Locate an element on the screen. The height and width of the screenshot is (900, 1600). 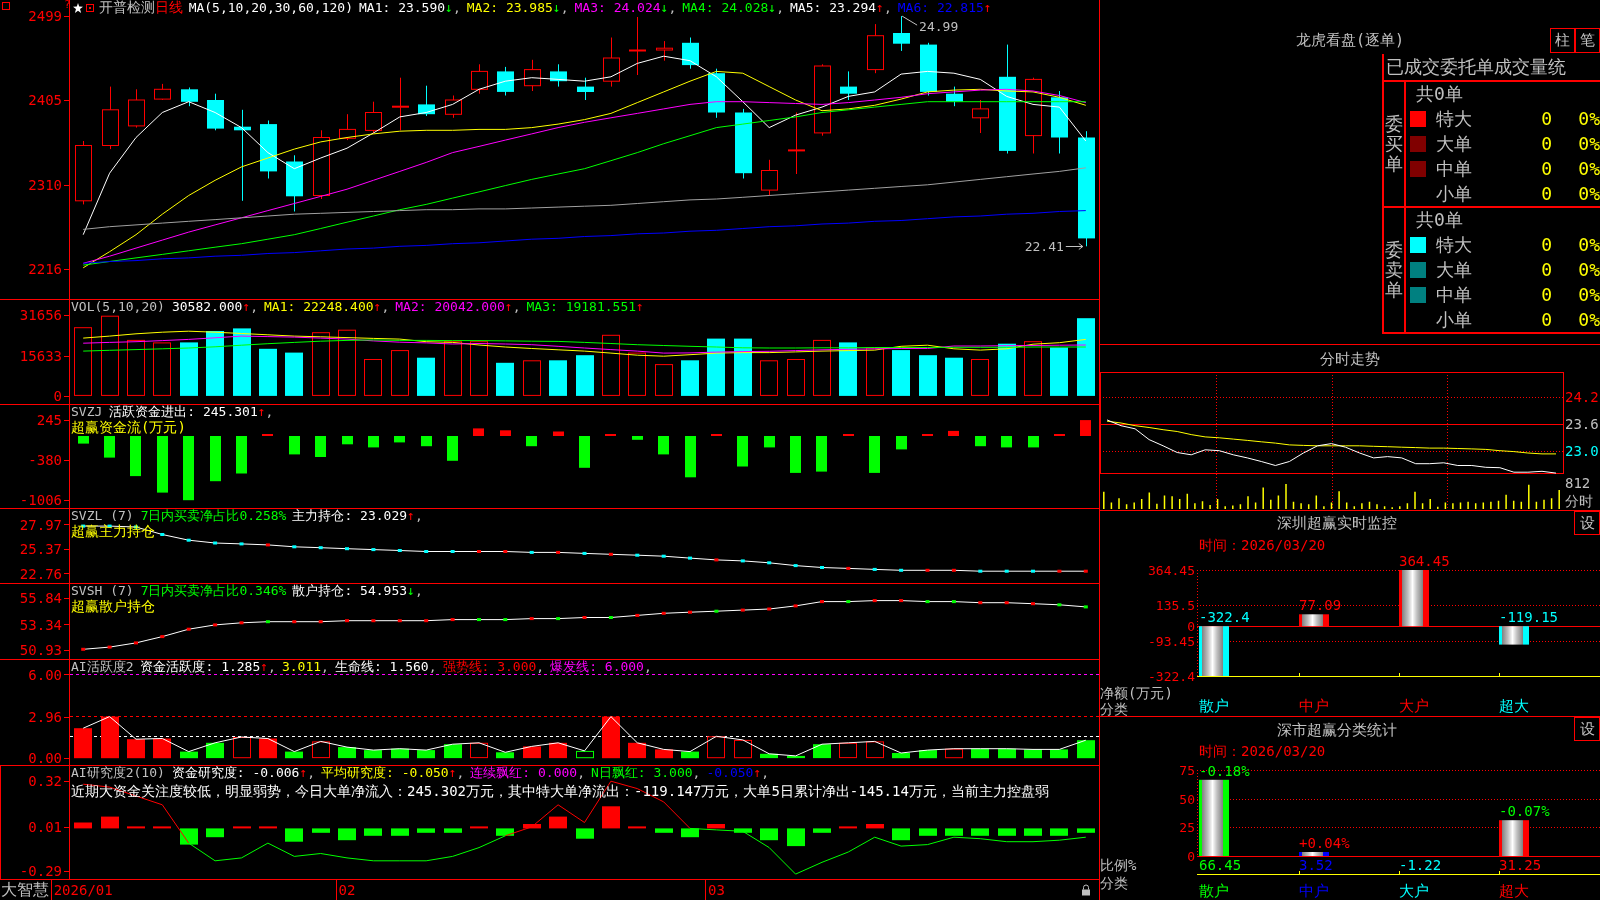
change-label: -0.18% is located at coordinates (1224, 770).